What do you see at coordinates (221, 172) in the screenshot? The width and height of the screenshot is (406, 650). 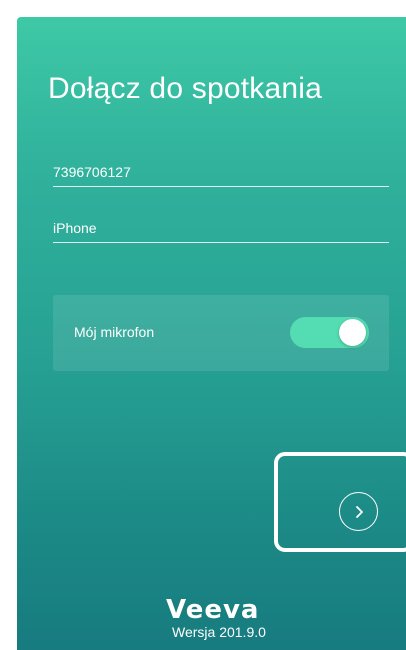 I see `meeting-id-field: 7396706127` at bounding box center [221, 172].